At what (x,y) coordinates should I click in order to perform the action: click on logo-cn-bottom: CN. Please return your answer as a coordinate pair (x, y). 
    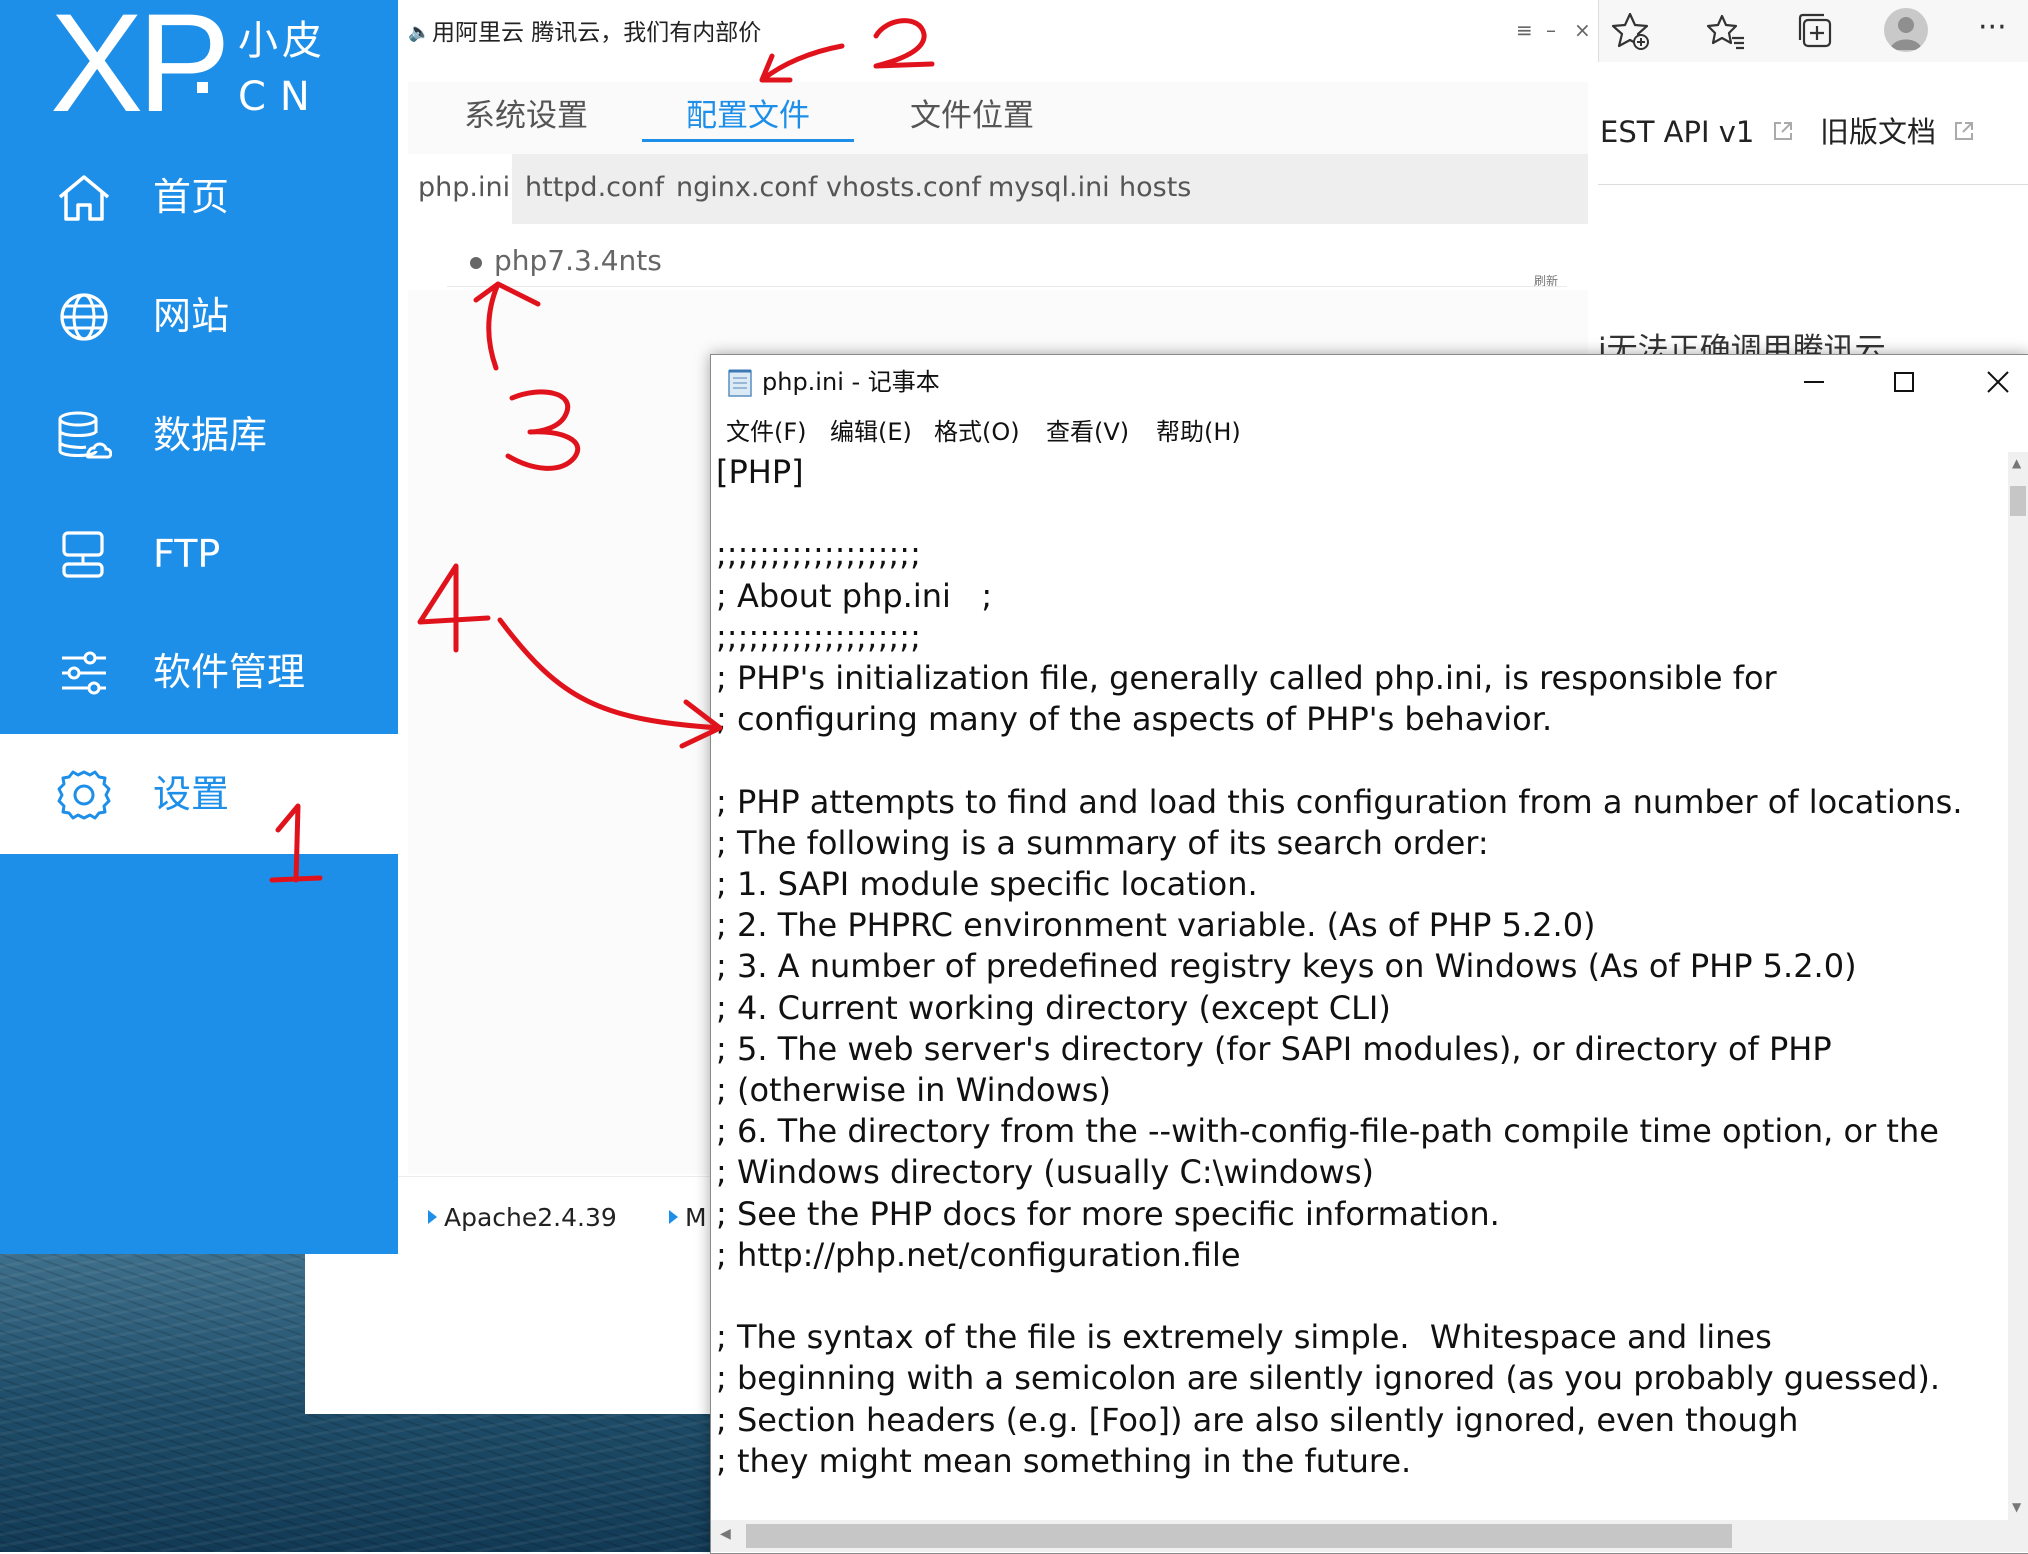
    Looking at the image, I should click on (281, 97).